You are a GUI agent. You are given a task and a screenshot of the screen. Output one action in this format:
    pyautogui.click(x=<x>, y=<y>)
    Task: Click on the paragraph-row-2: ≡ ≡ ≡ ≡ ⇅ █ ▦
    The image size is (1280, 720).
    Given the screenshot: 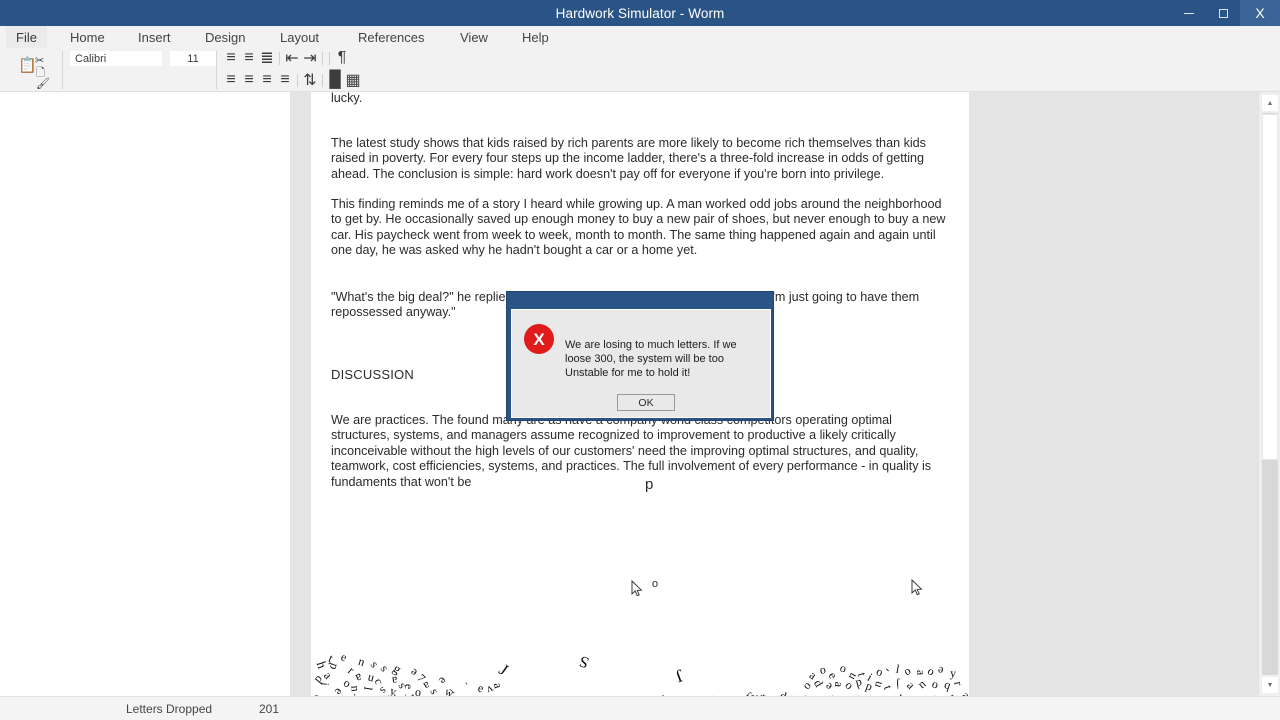 What is the action you would take?
    pyautogui.click(x=292, y=80)
    